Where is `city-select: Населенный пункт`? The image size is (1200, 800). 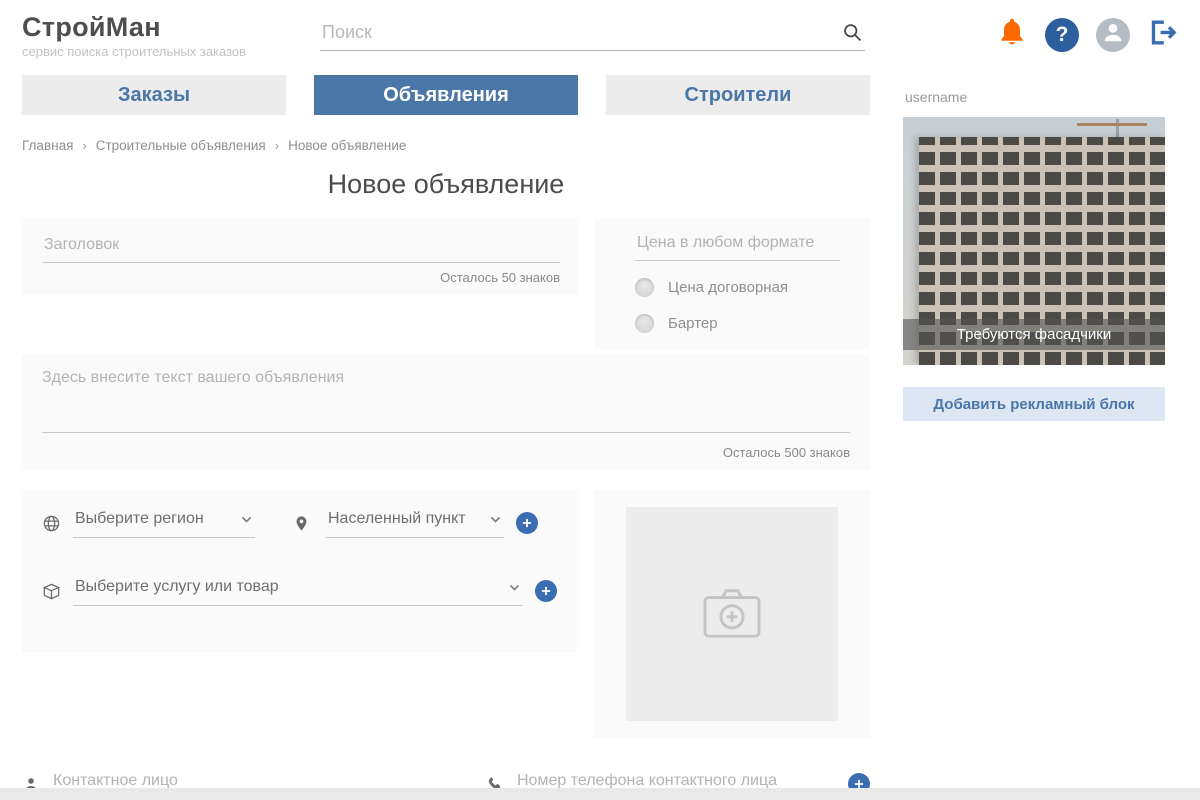
city-select: Населенный пункт is located at coordinates (415, 523).